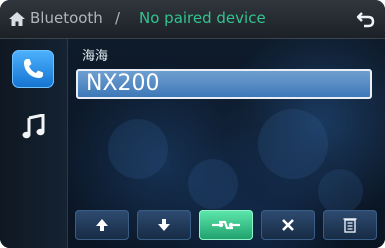 This screenshot has height=248, width=385. Describe the element at coordinates (95, 56) in the screenshot. I see `contact-name-label: 海海` at that location.